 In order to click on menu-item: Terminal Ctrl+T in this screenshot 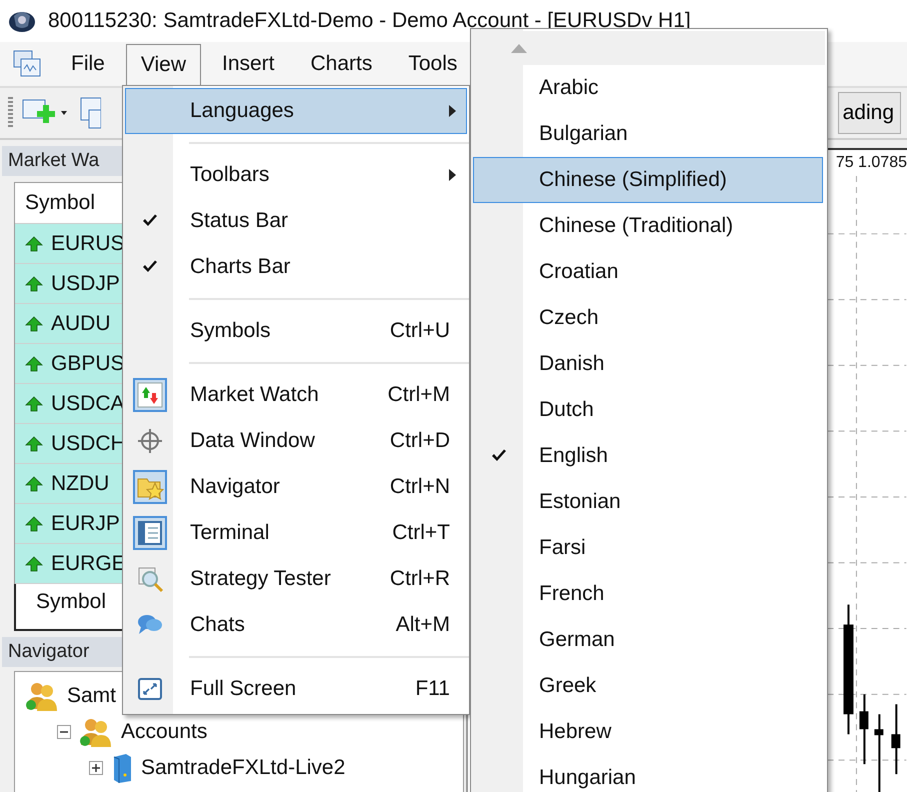, I will do `click(296, 533)`.